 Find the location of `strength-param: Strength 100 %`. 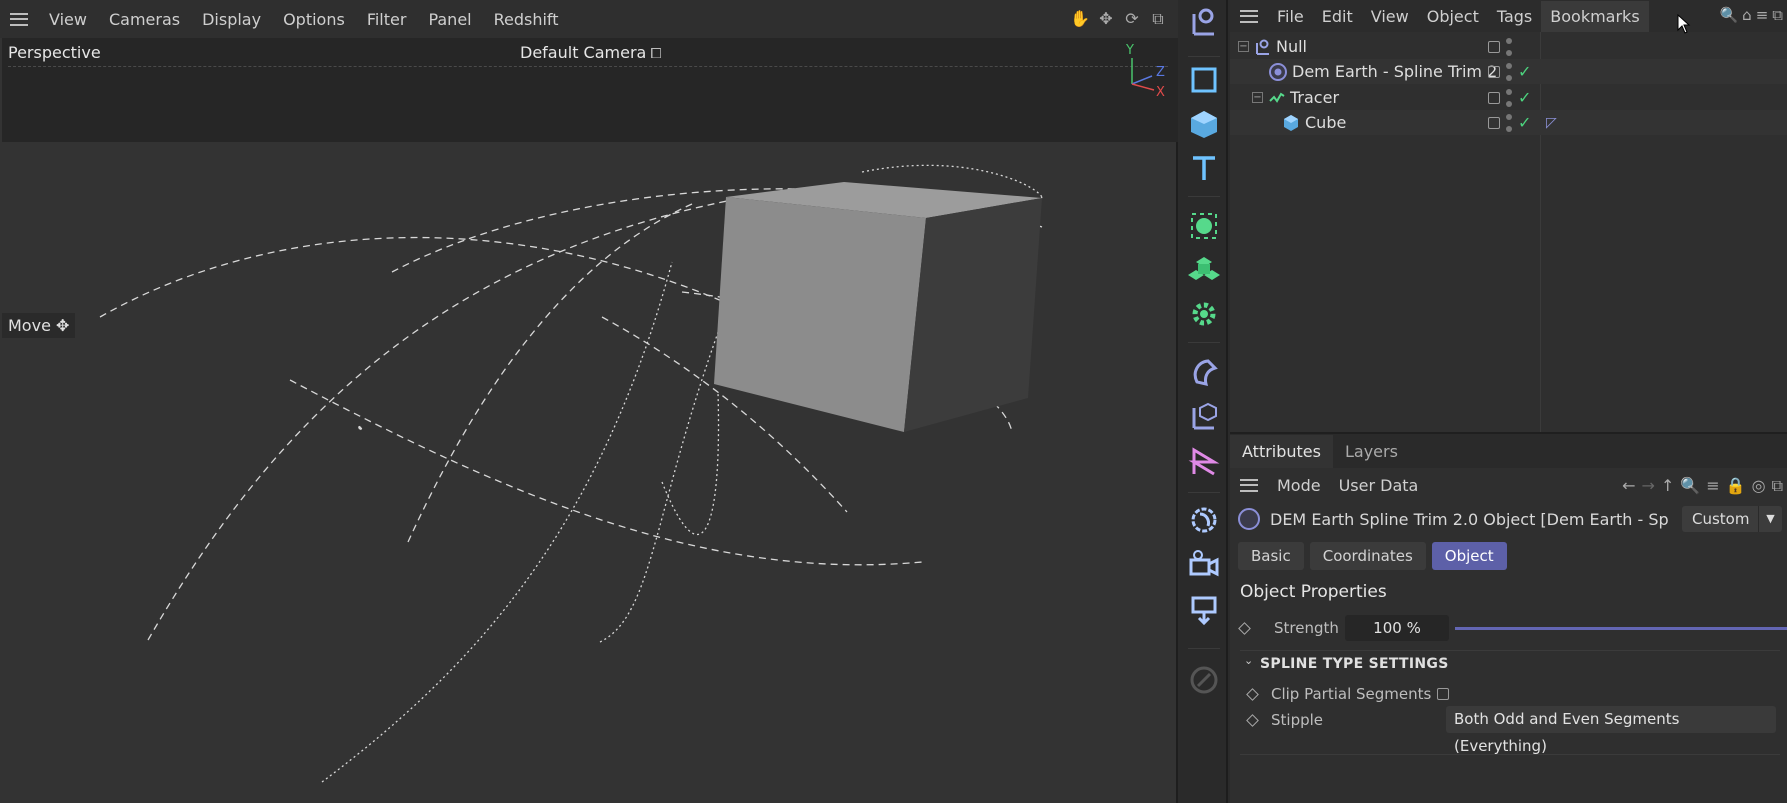

strength-param: Strength 100 % is located at coordinates (1512, 628).